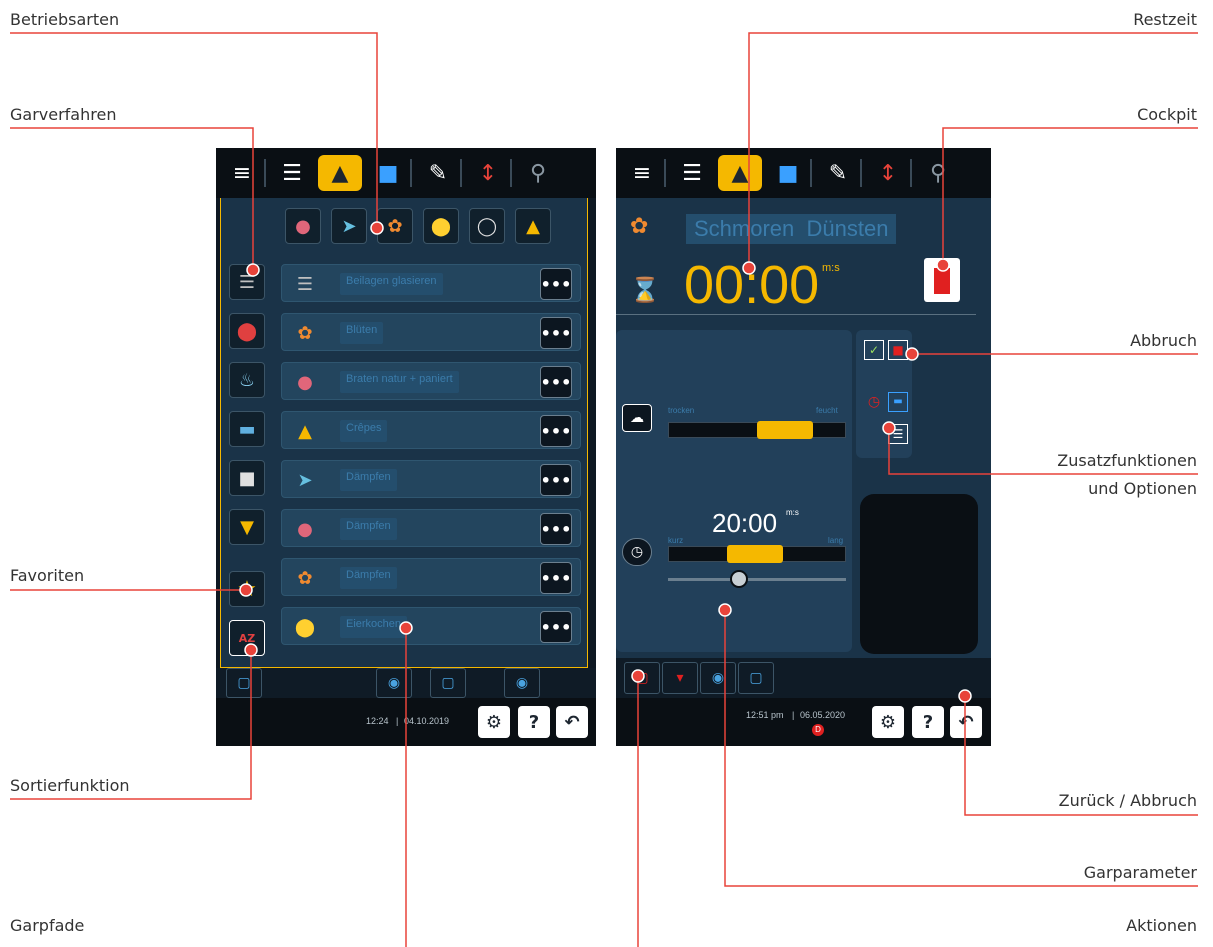 This screenshot has height=947, width=1213. I want to click on tray-water-icon: ▢, so click(756, 678).